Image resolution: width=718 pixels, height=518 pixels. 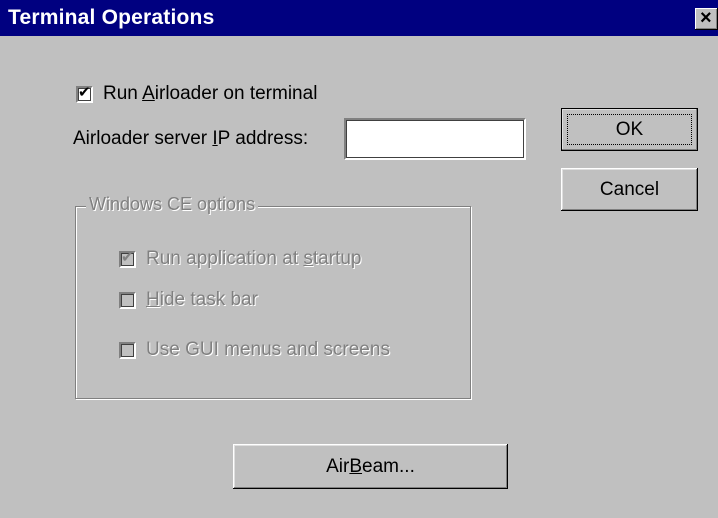 I want to click on windows-ce-options-legend: Windows CE options, so click(x=172, y=204).